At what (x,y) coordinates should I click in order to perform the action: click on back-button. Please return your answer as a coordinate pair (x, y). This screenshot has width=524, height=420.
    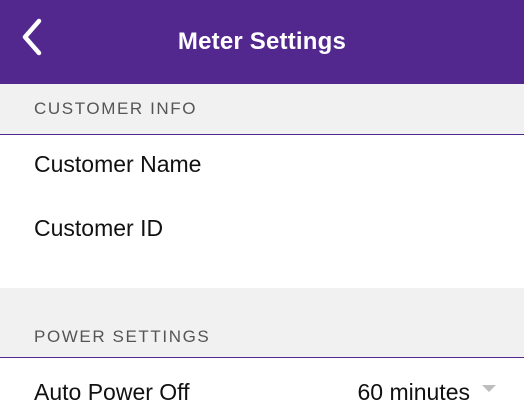
    Looking at the image, I should click on (32, 37).